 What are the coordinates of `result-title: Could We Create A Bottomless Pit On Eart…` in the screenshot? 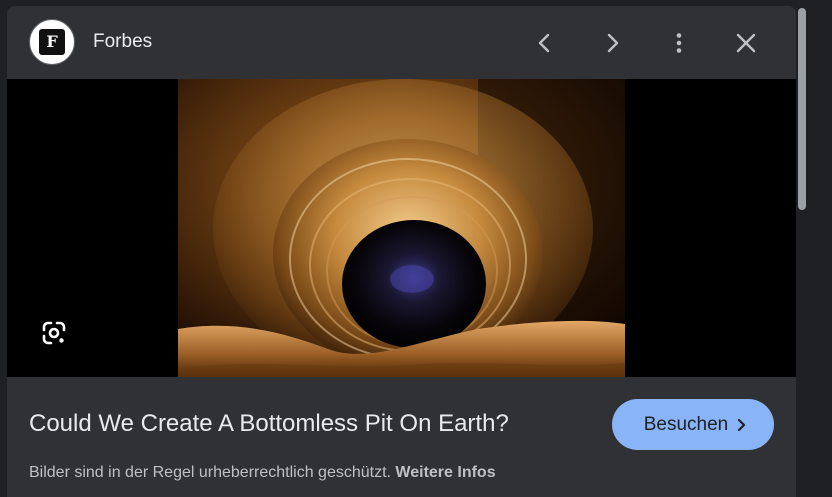 It's located at (269, 424).